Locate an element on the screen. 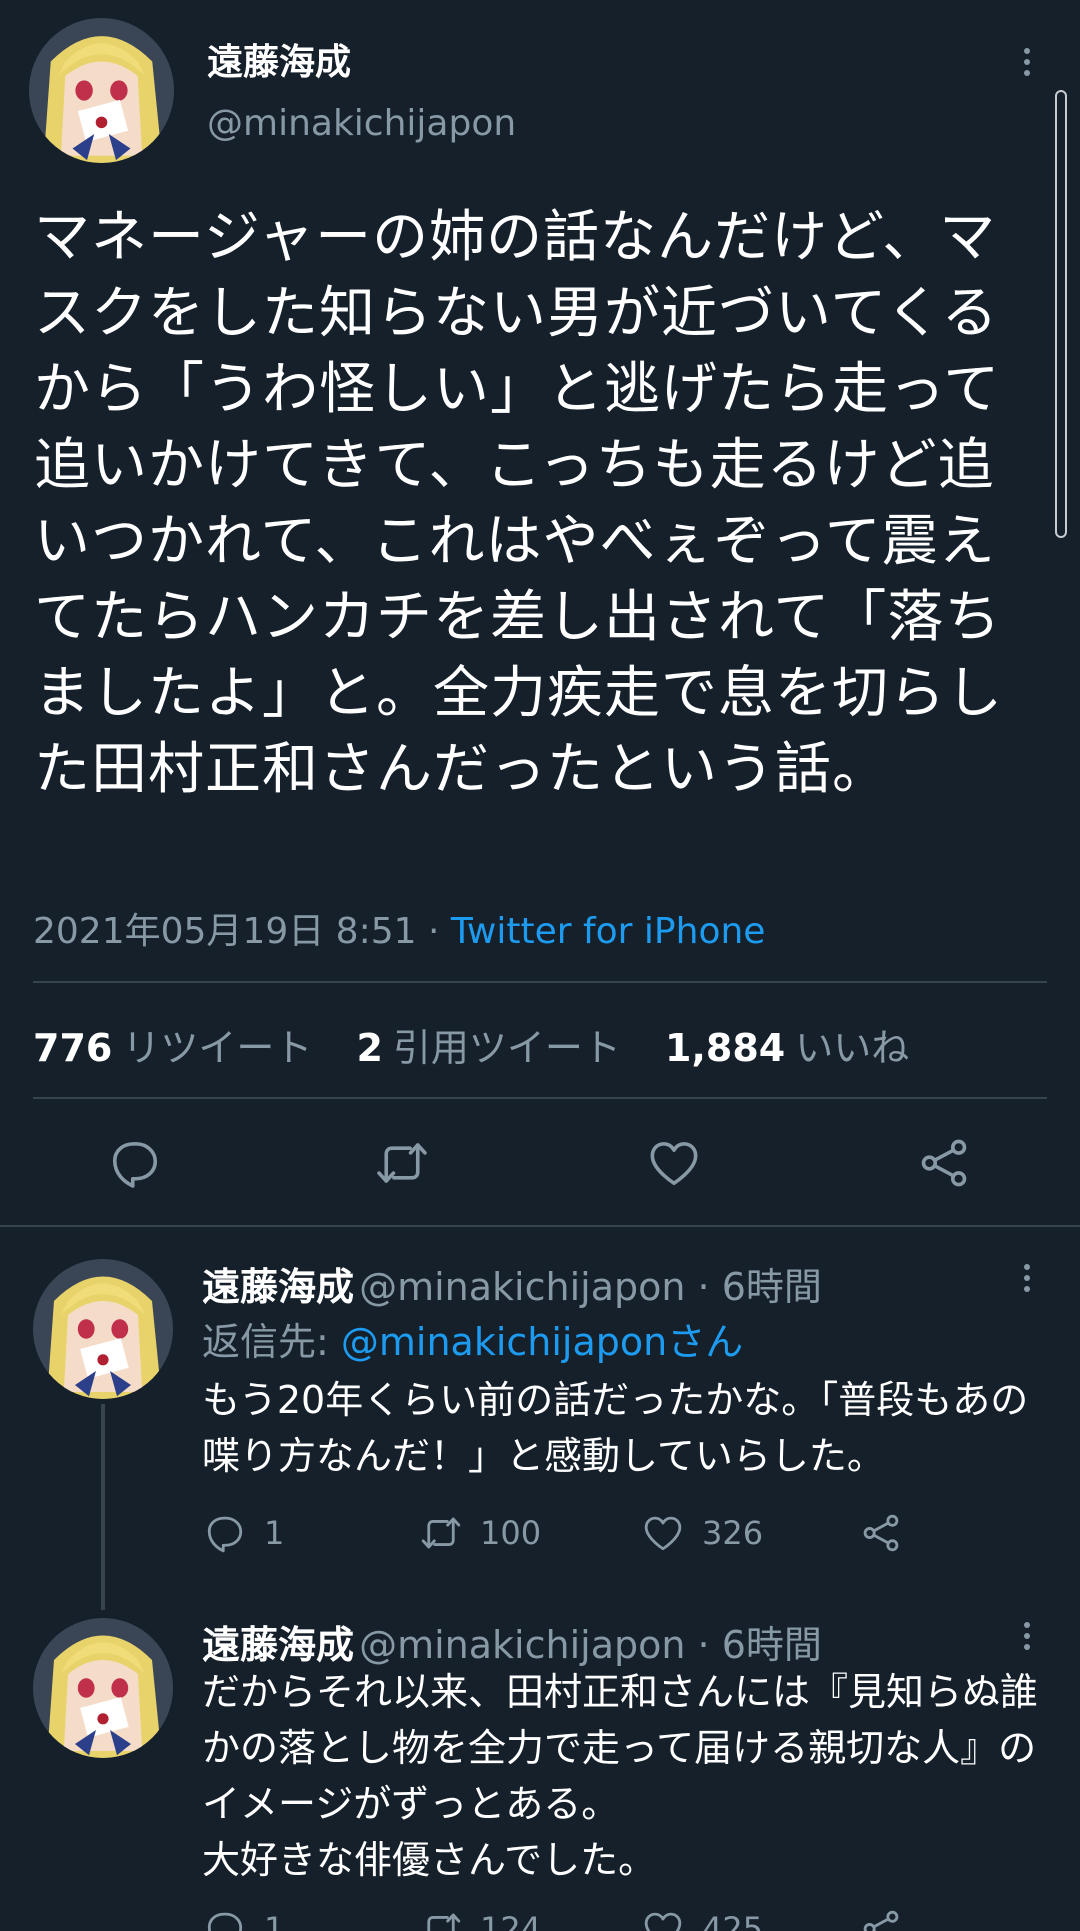  like-label: いいね is located at coordinates (852, 1048).